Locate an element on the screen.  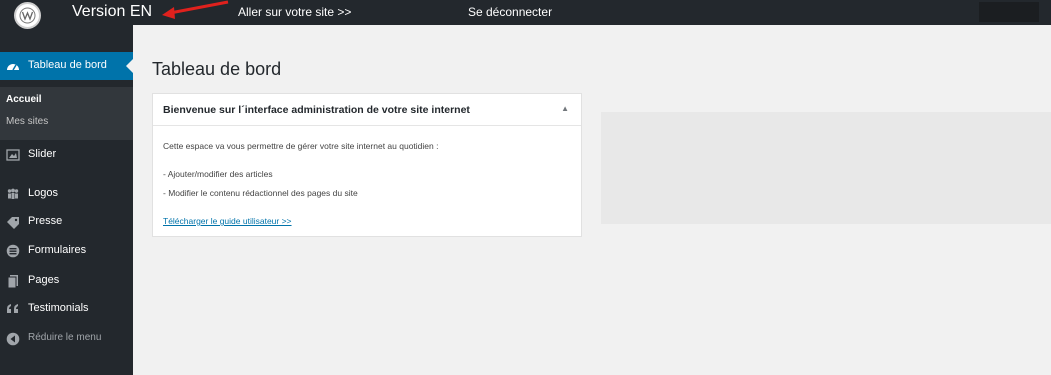
empty-widget-area is located at coordinates (826, 168).